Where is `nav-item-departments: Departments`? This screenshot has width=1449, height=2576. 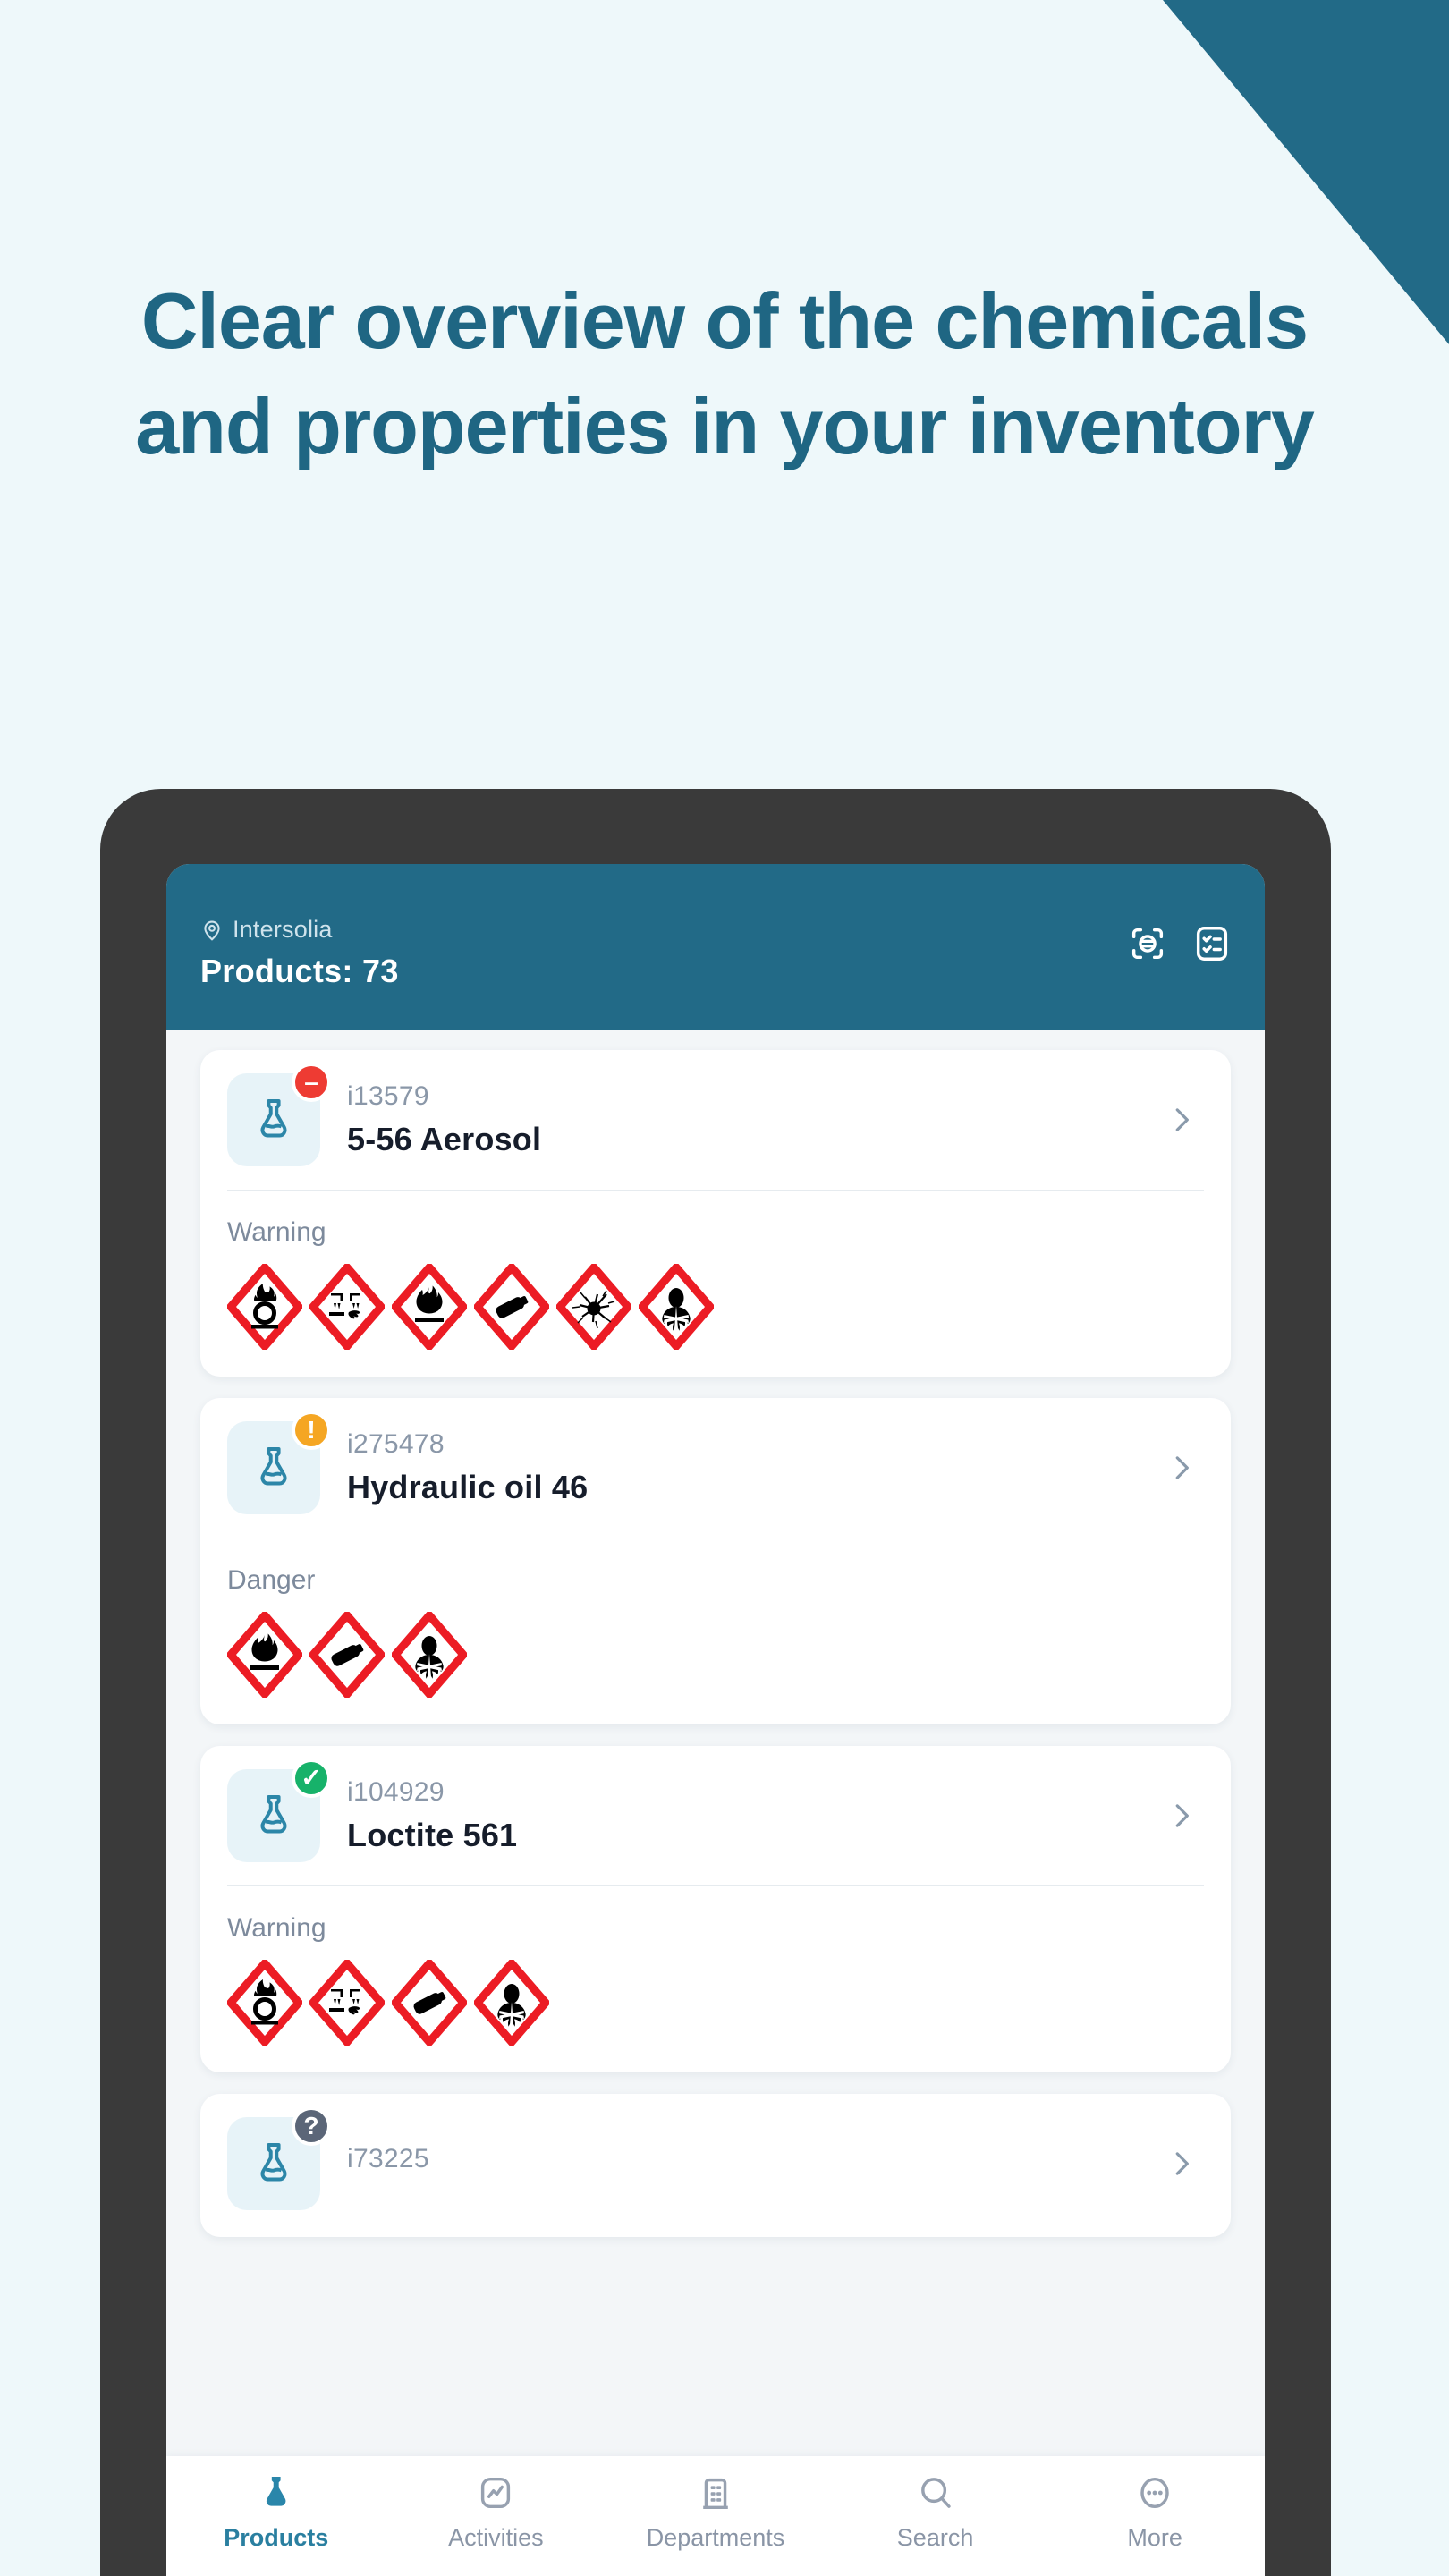 nav-item-departments: Departments is located at coordinates (716, 2512).